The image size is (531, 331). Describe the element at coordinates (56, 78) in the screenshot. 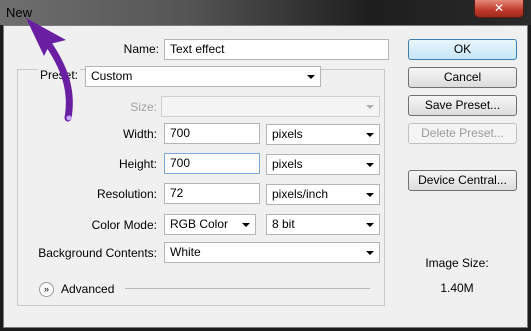

I see `arrow-shaft` at that location.